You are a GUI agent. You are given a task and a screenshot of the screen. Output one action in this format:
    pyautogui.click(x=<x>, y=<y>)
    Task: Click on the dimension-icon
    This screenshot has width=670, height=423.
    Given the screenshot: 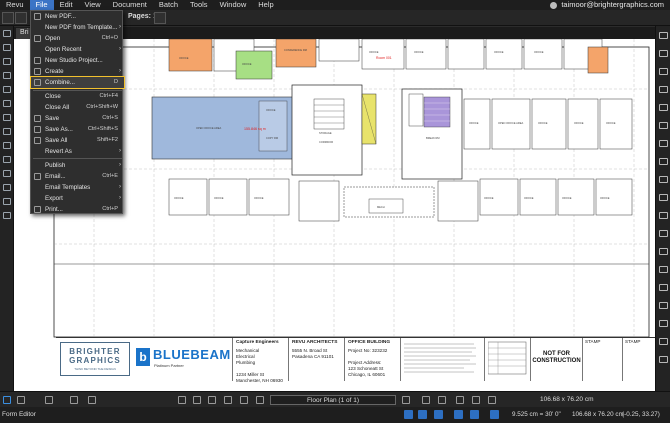 What is the action you would take?
    pyautogui.click(x=663, y=251)
    